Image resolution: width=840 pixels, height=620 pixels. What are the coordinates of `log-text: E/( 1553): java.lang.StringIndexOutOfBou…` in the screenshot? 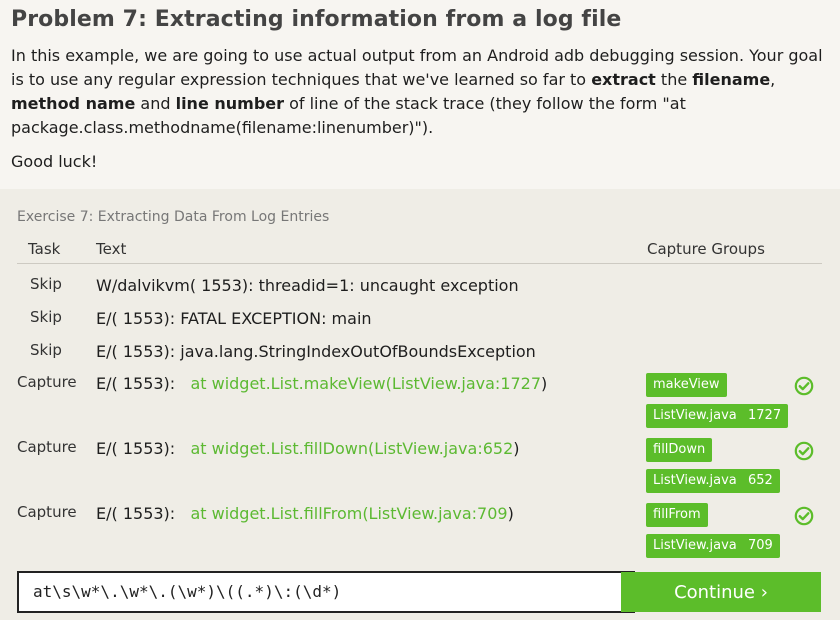 It's located at (316, 351).